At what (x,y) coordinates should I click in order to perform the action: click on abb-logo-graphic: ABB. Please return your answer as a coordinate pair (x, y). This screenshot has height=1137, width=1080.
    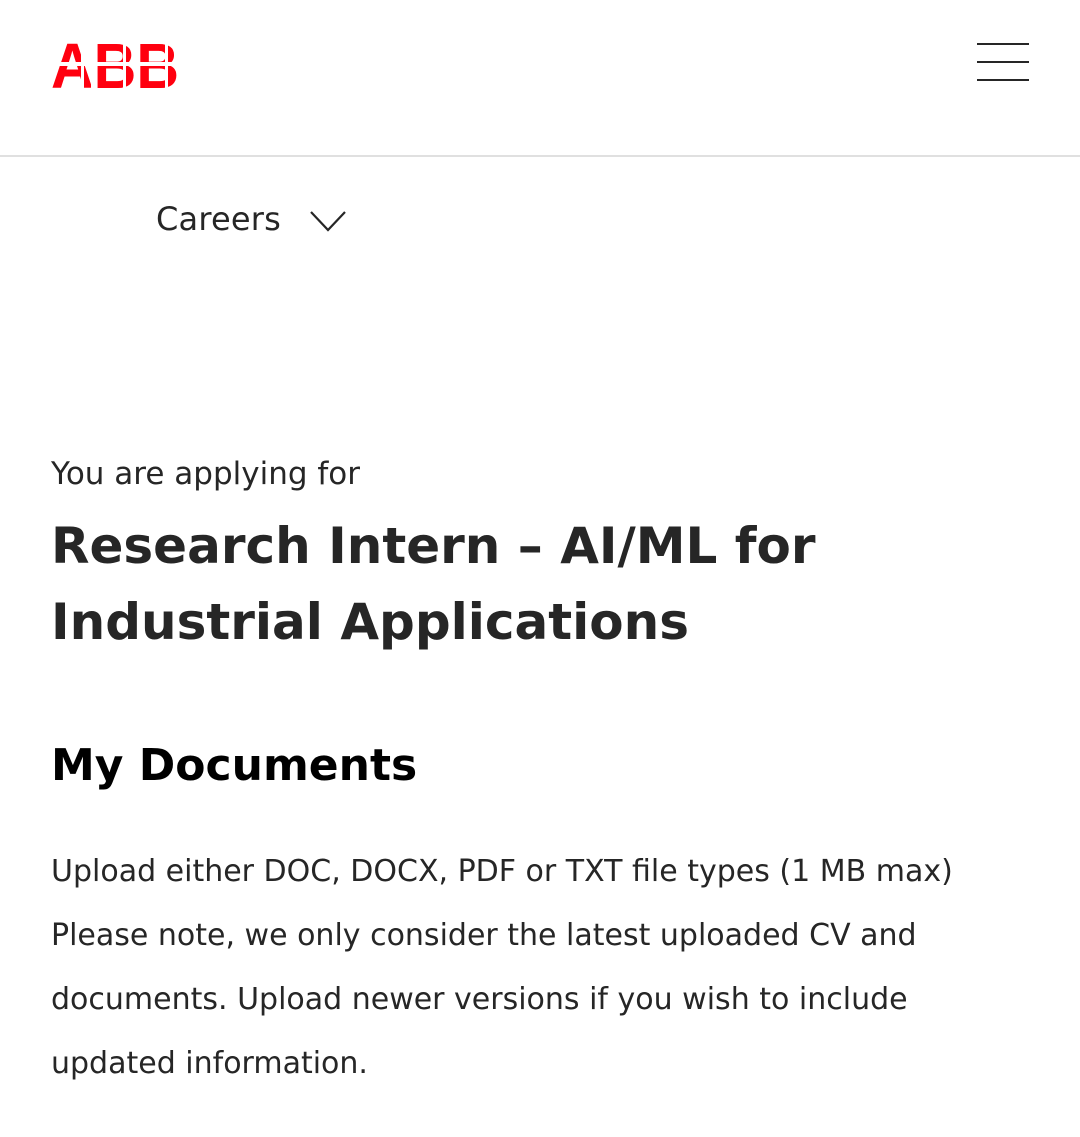
    Looking at the image, I should click on (115, 66).